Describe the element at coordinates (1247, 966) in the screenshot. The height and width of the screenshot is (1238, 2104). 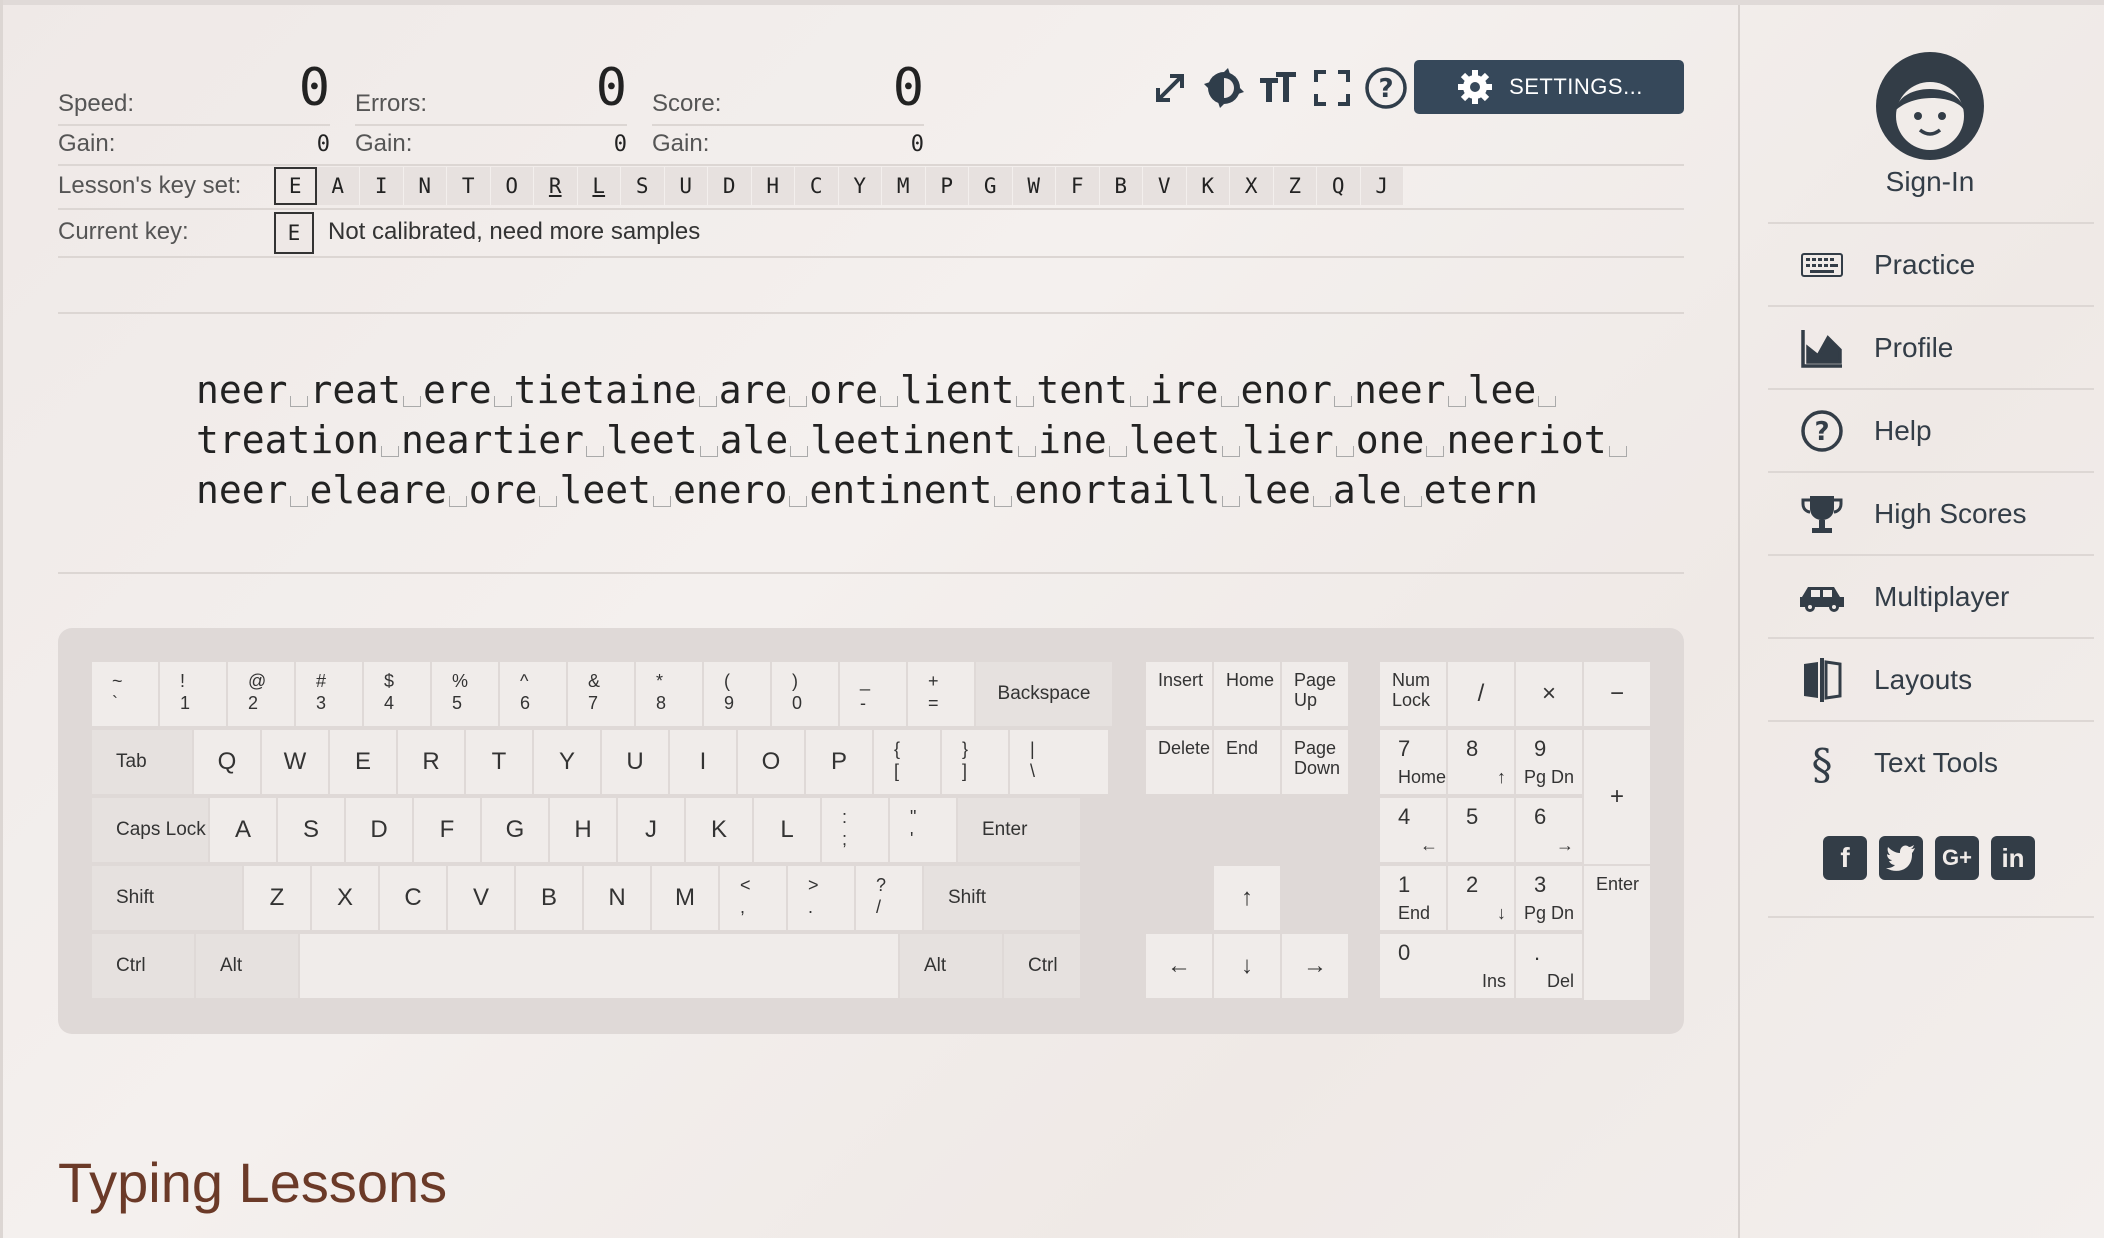
I see `key-arrow-down: ↓` at that location.